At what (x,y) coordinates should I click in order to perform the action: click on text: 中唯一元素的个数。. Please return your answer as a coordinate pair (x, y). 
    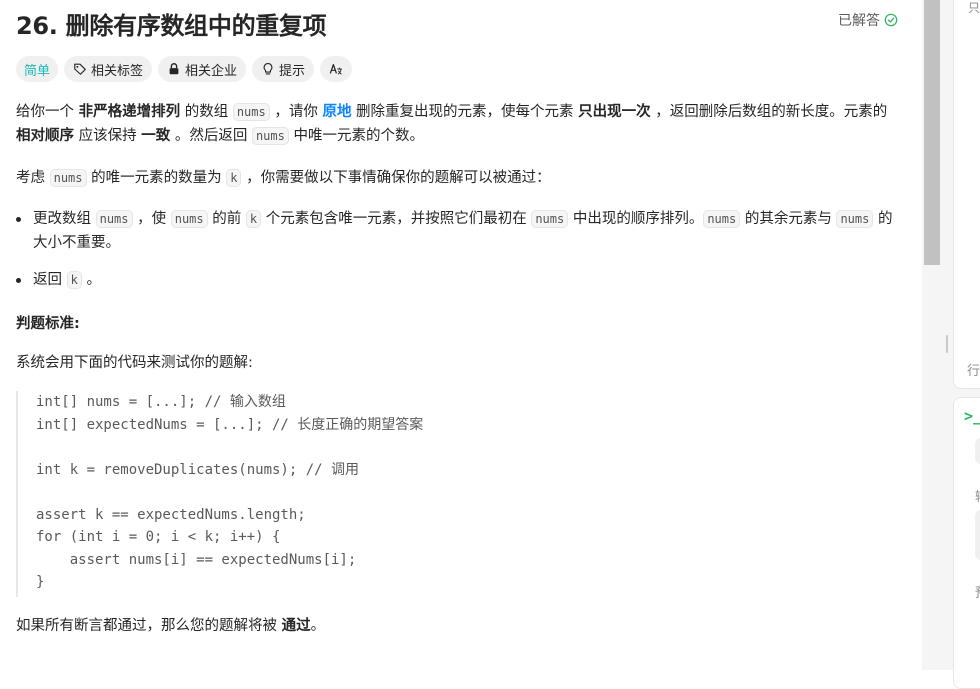
    Looking at the image, I should click on (356, 136).